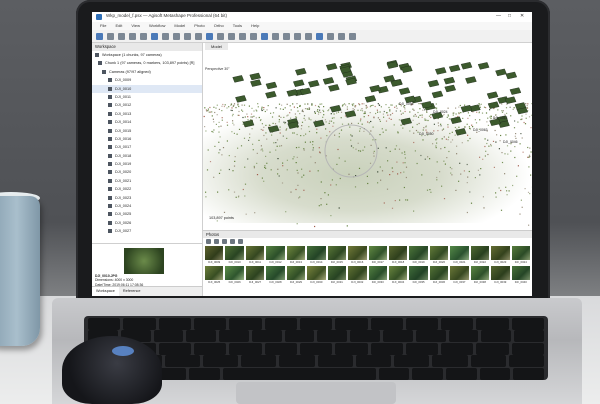 The height and width of the screenshot is (404, 600). What do you see at coordinates (275, 275) in the screenshot?
I see `photo-thumbnail: DJI_0028` at bounding box center [275, 275].